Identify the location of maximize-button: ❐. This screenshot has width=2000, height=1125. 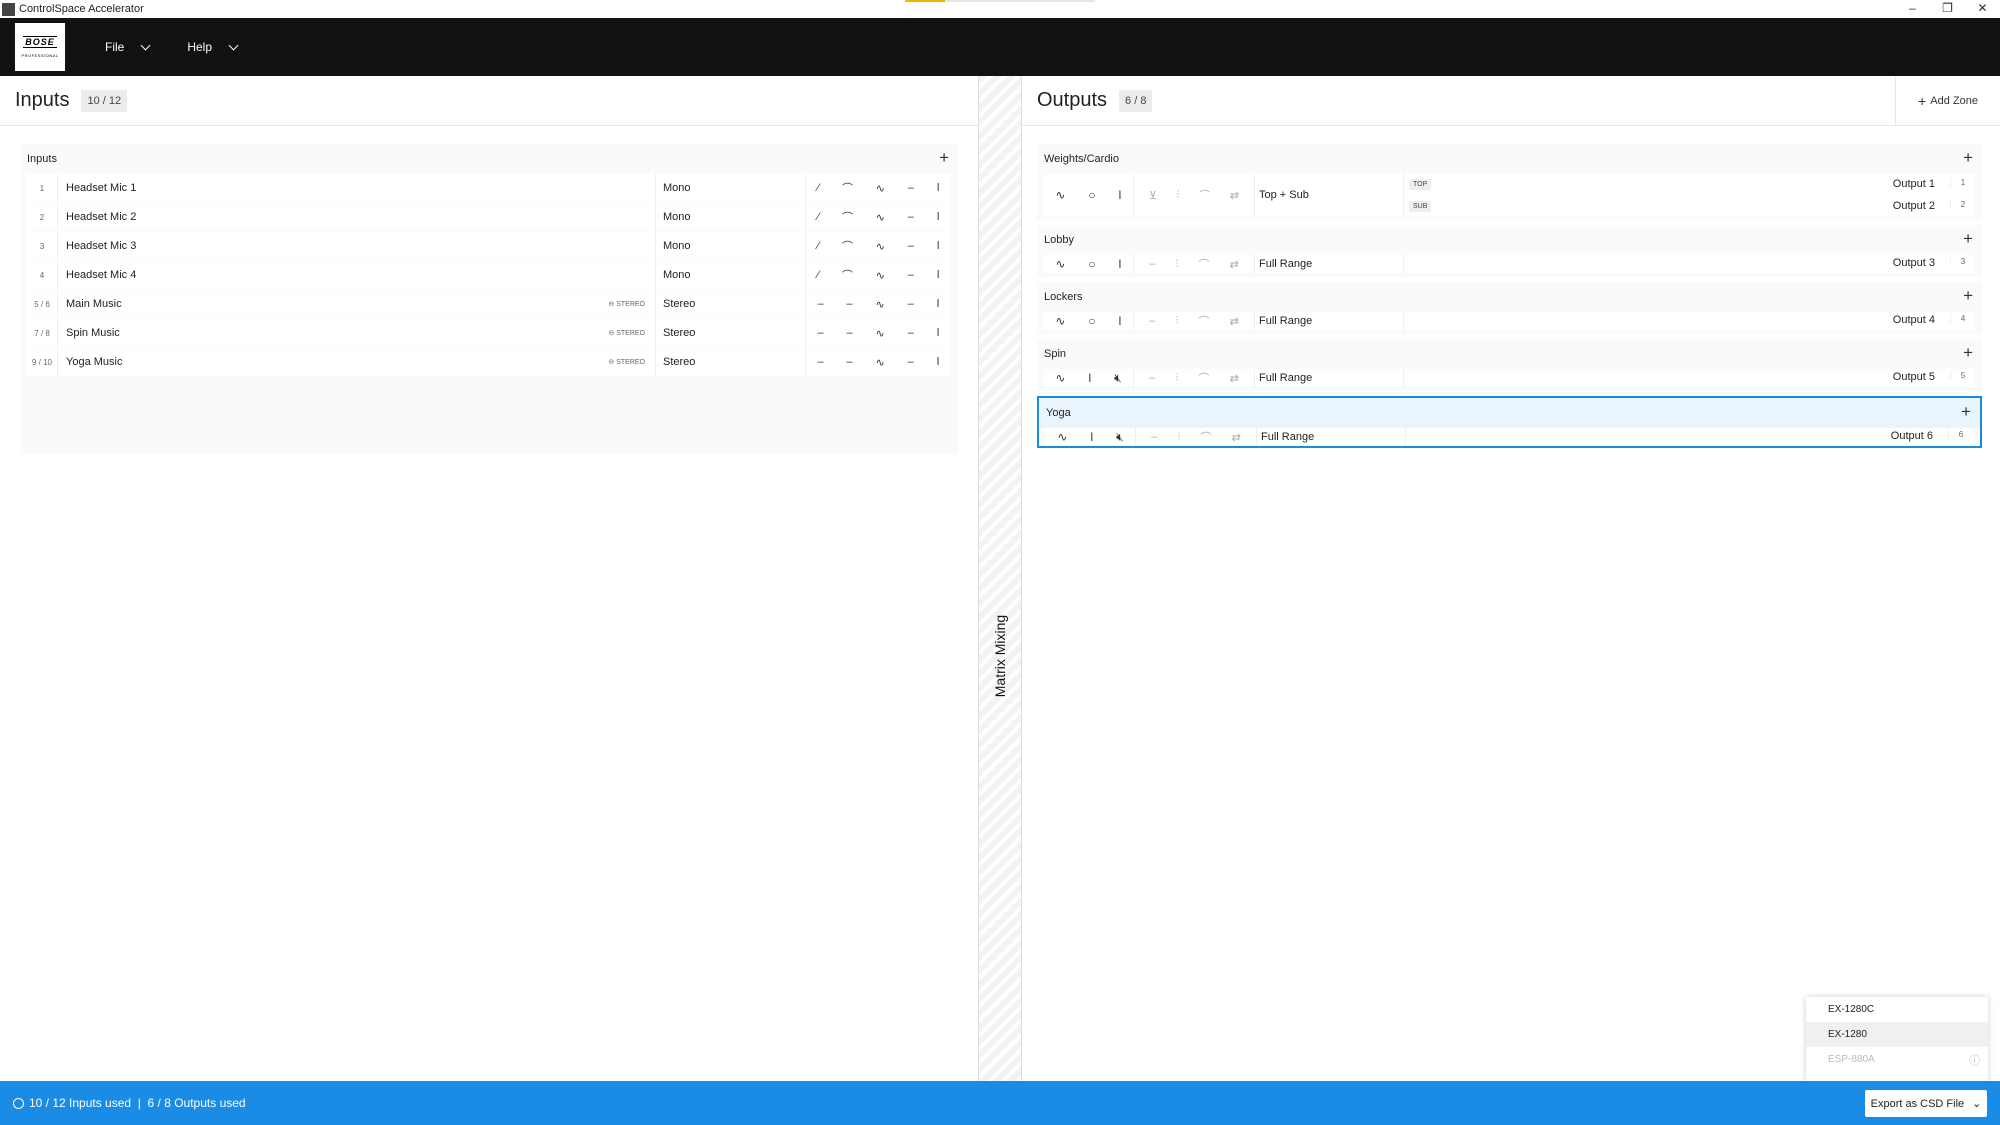
(1947, 9).